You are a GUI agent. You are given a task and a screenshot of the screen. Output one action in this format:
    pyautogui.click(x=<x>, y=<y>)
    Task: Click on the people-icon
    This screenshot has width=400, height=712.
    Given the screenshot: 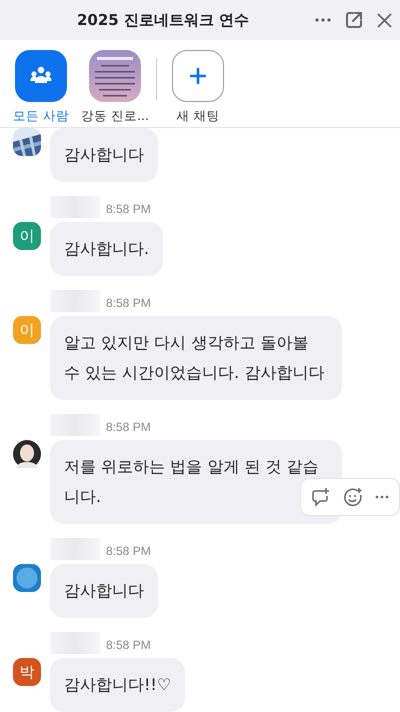 What is the action you would take?
    pyautogui.click(x=41, y=76)
    